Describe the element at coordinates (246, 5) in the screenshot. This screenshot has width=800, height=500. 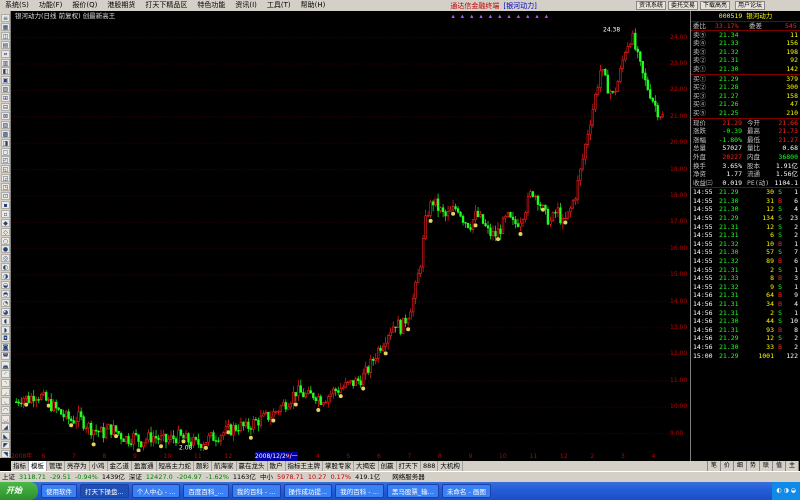
I see `menu-item-info: 资讯(I)` at that location.